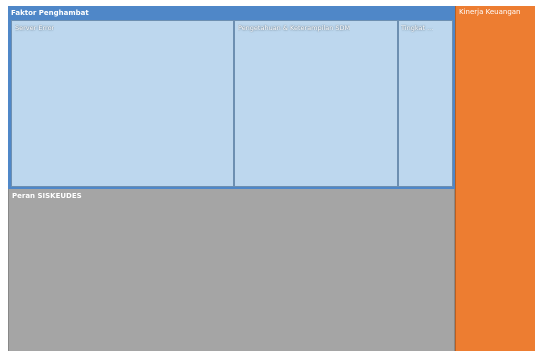 This screenshot has width=535, height=351. What do you see at coordinates (490, 12) in the screenshot?
I see `group-label-kinerja-keuangan: Kinerja Keuangan` at bounding box center [490, 12].